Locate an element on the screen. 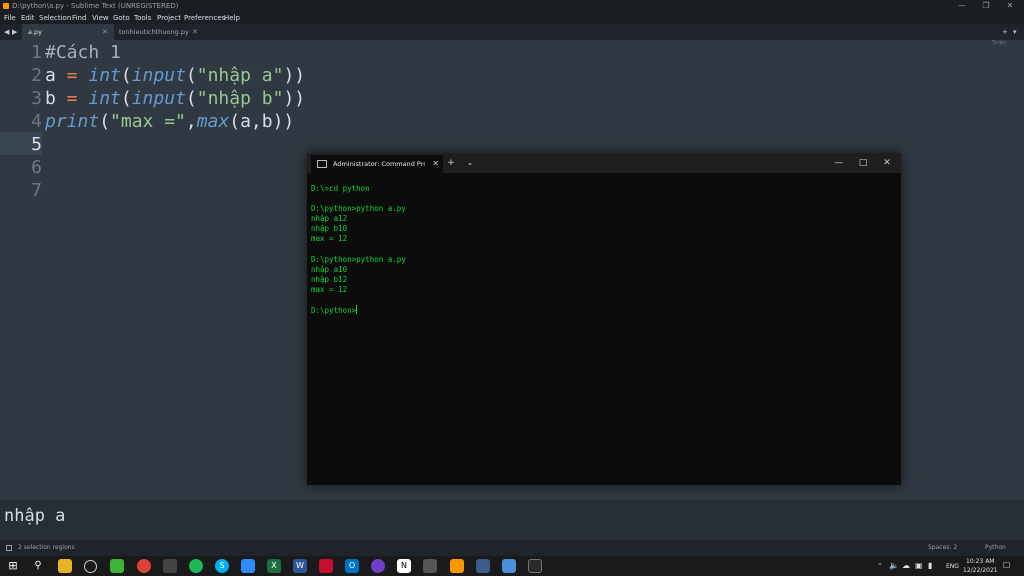 This screenshot has height=576, width=1024. snipping-tool-icon is located at coordinates (170, 566).